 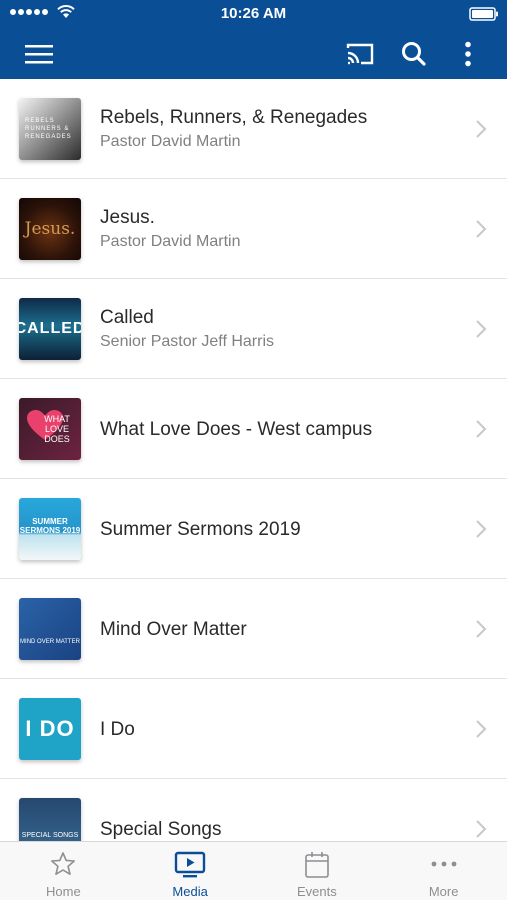 I want to click on tab-media: Media, so click(x=190, y=871).